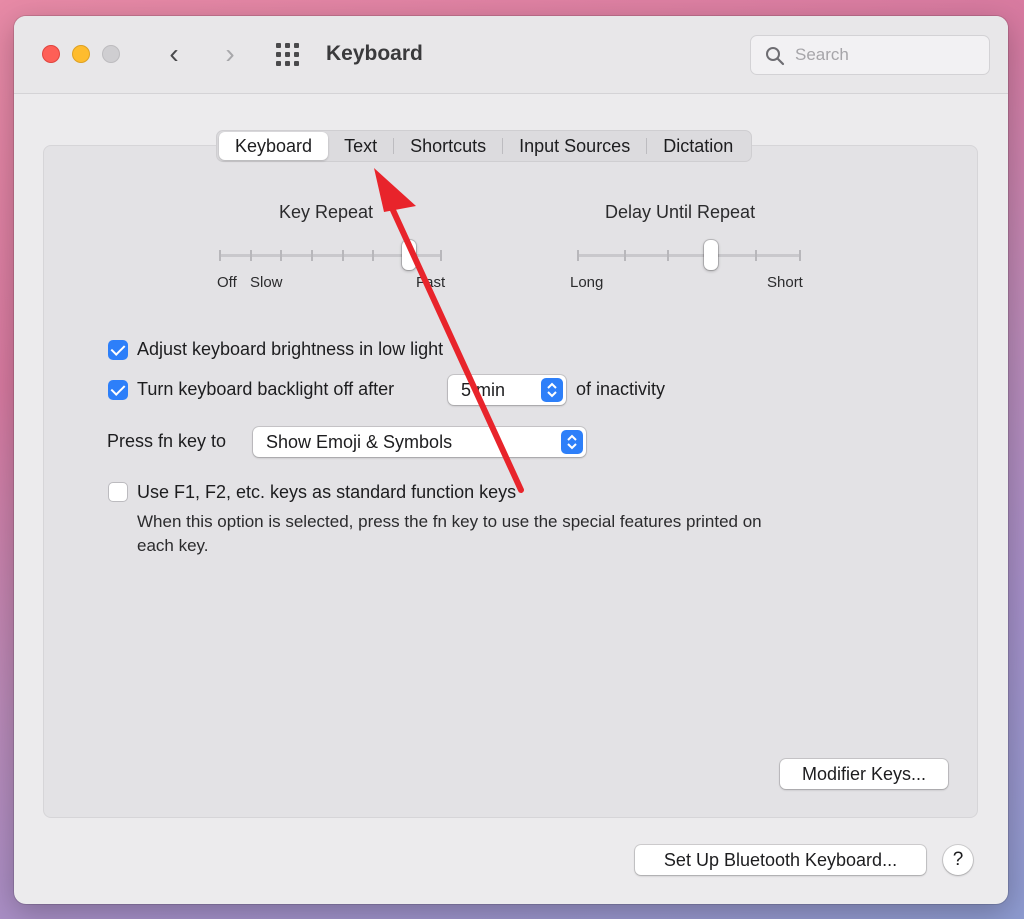  I want to click on delay-short-label: Short, so click(785, 282).